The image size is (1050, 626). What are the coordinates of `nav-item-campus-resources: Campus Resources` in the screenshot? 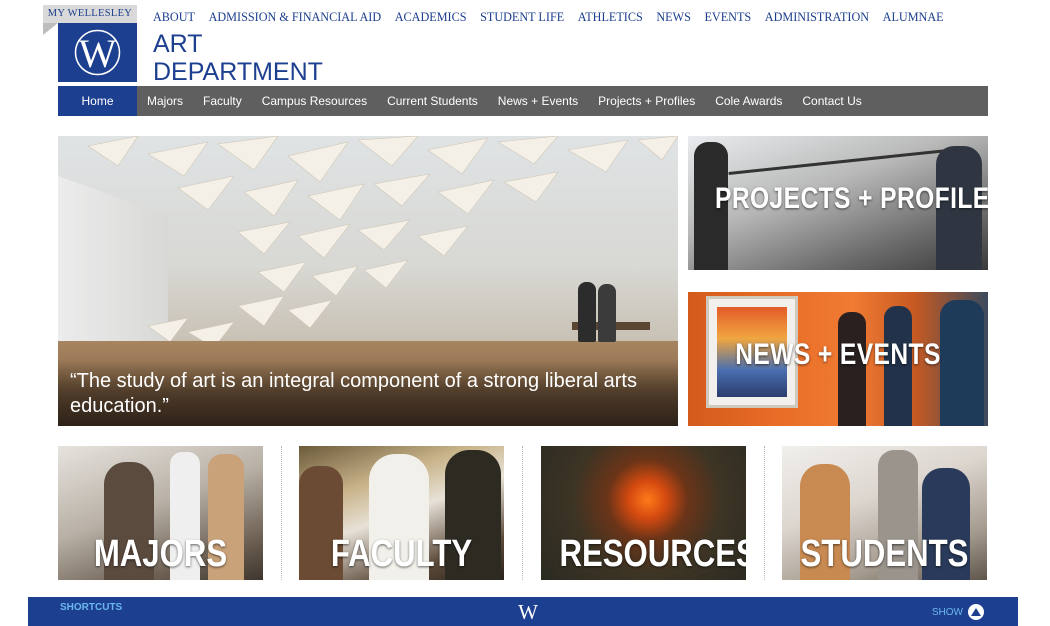 It's located at (314, 101).